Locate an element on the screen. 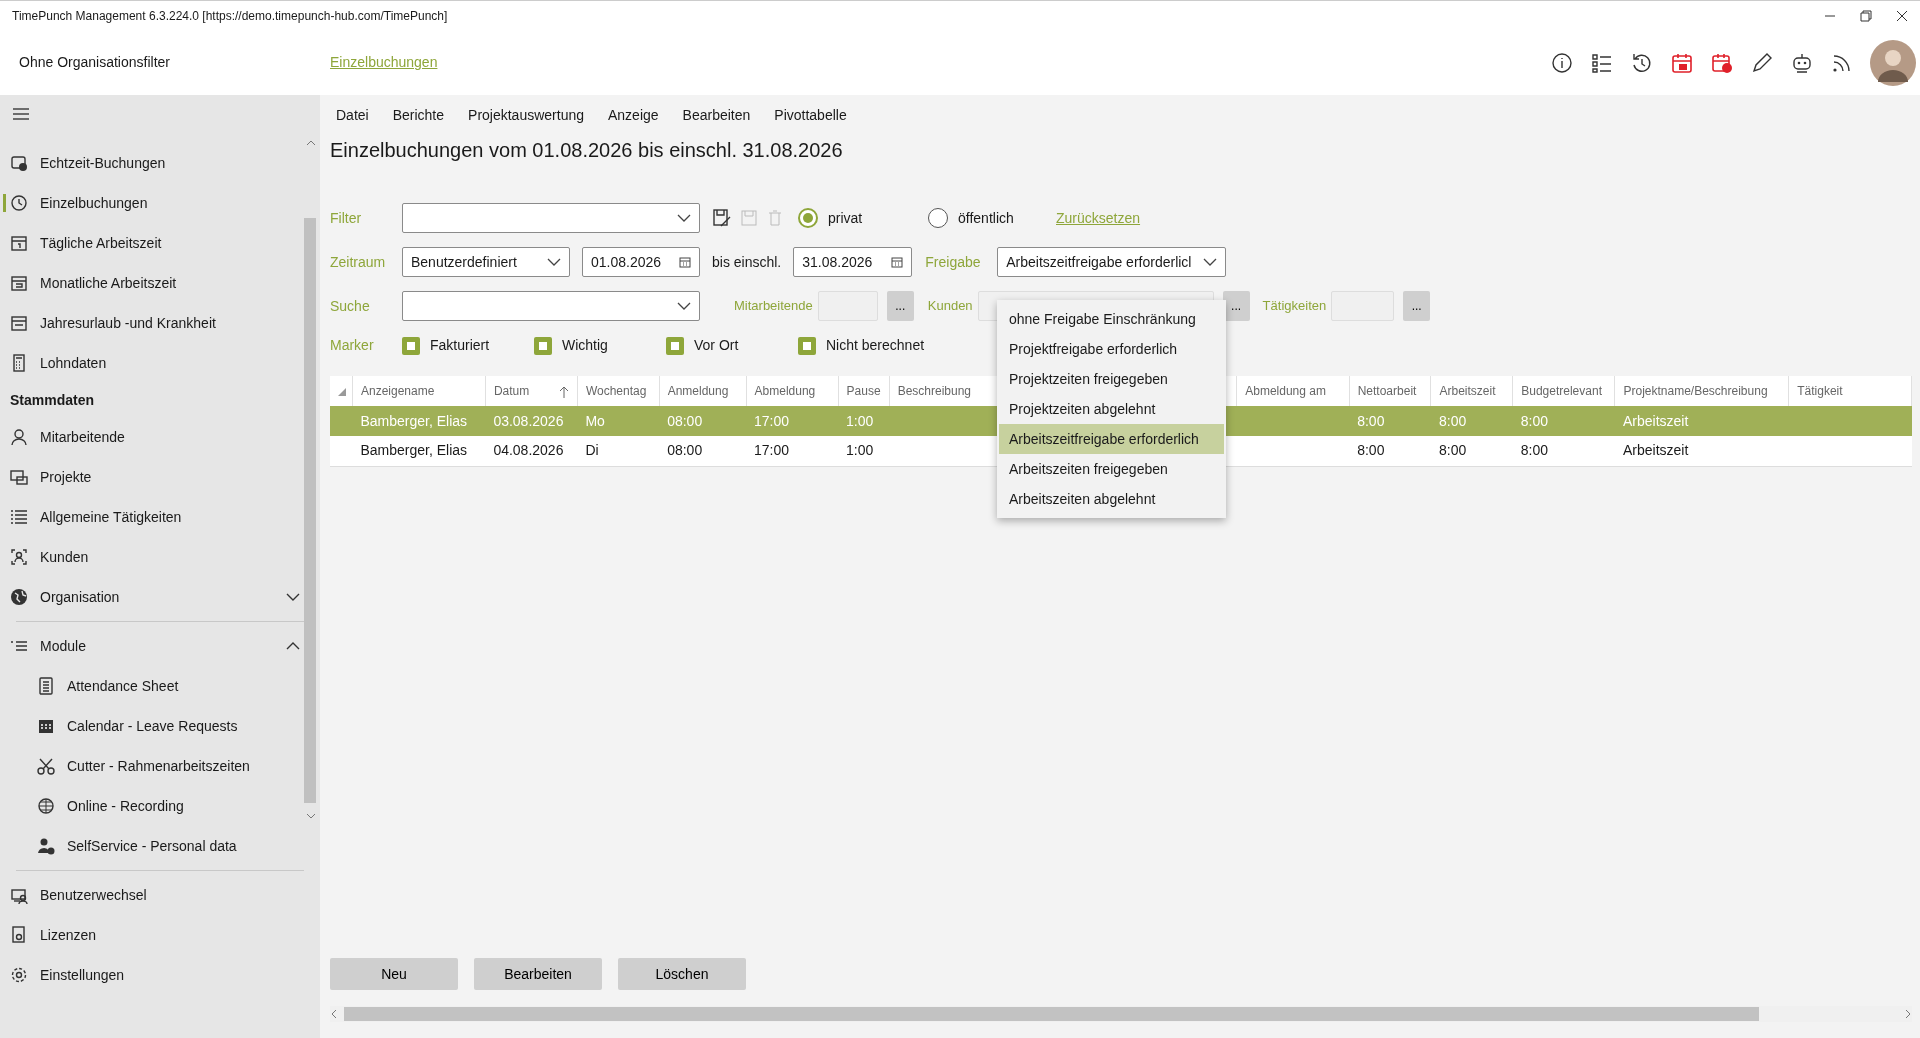  sidebar-item: Calendar - Leave Requests is located at coordinates (160, 726).